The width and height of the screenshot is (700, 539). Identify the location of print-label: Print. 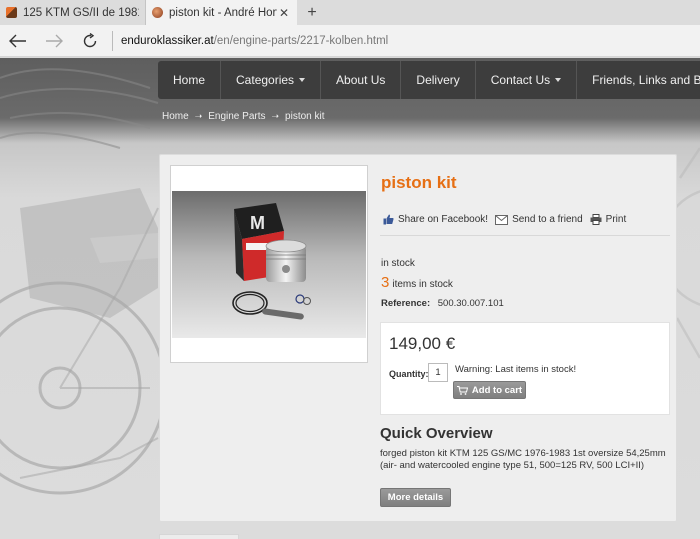
(616, 219).